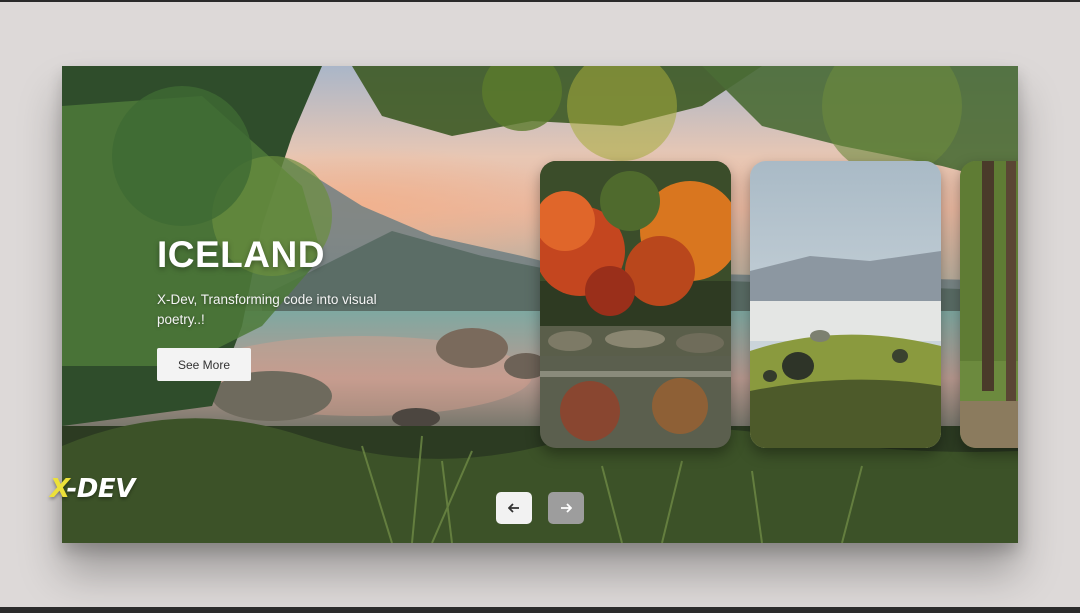 The image size is (1080, 613). I want to click on arrow-left-icon, so click(513, 508).